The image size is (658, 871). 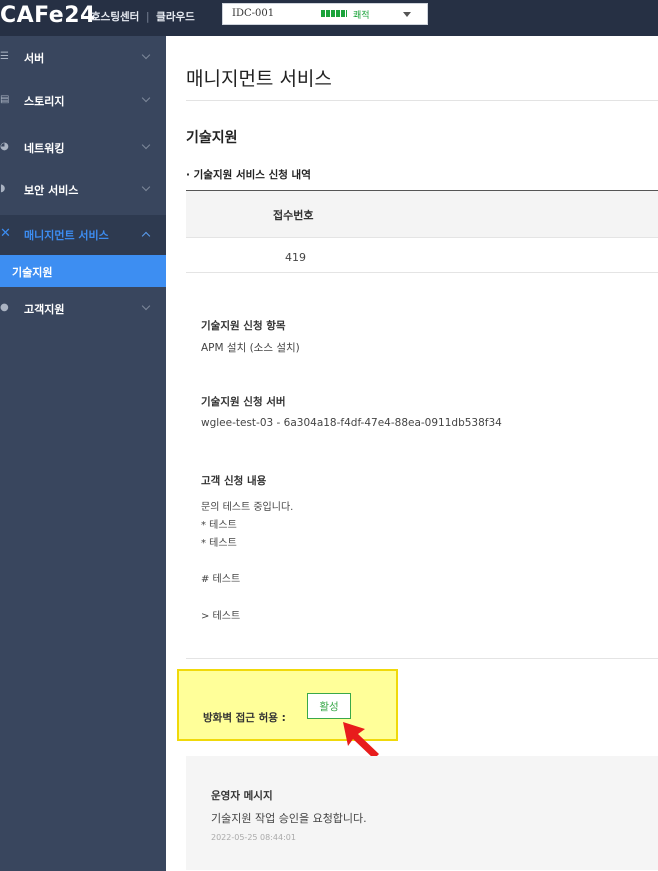 What do you see at coordinates (221, 579) in the screenshot?
I see `request-line: # 테스트` at bounding box center [221, 579].